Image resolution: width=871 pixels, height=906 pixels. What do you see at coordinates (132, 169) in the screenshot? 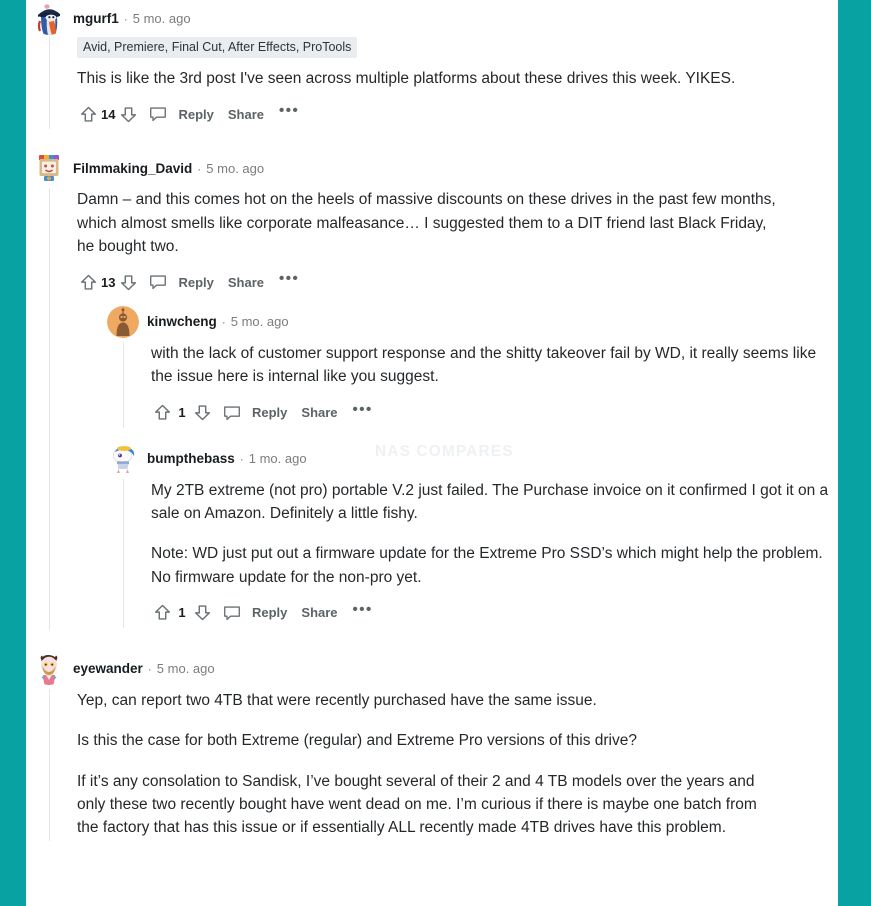
I see `comment-author: Filmmaking_David` at bounding box center [132, 169].